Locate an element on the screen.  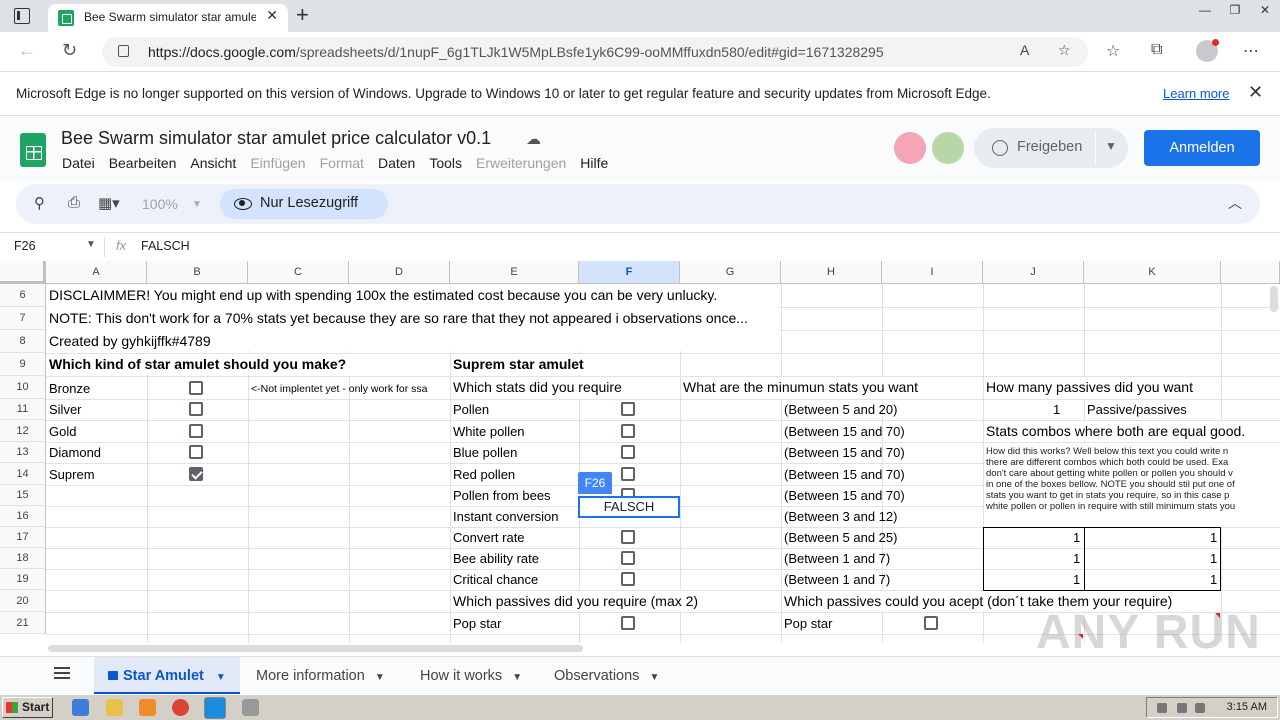
share-button: Freigeben ▼ is located at coordinates (1051, 148).